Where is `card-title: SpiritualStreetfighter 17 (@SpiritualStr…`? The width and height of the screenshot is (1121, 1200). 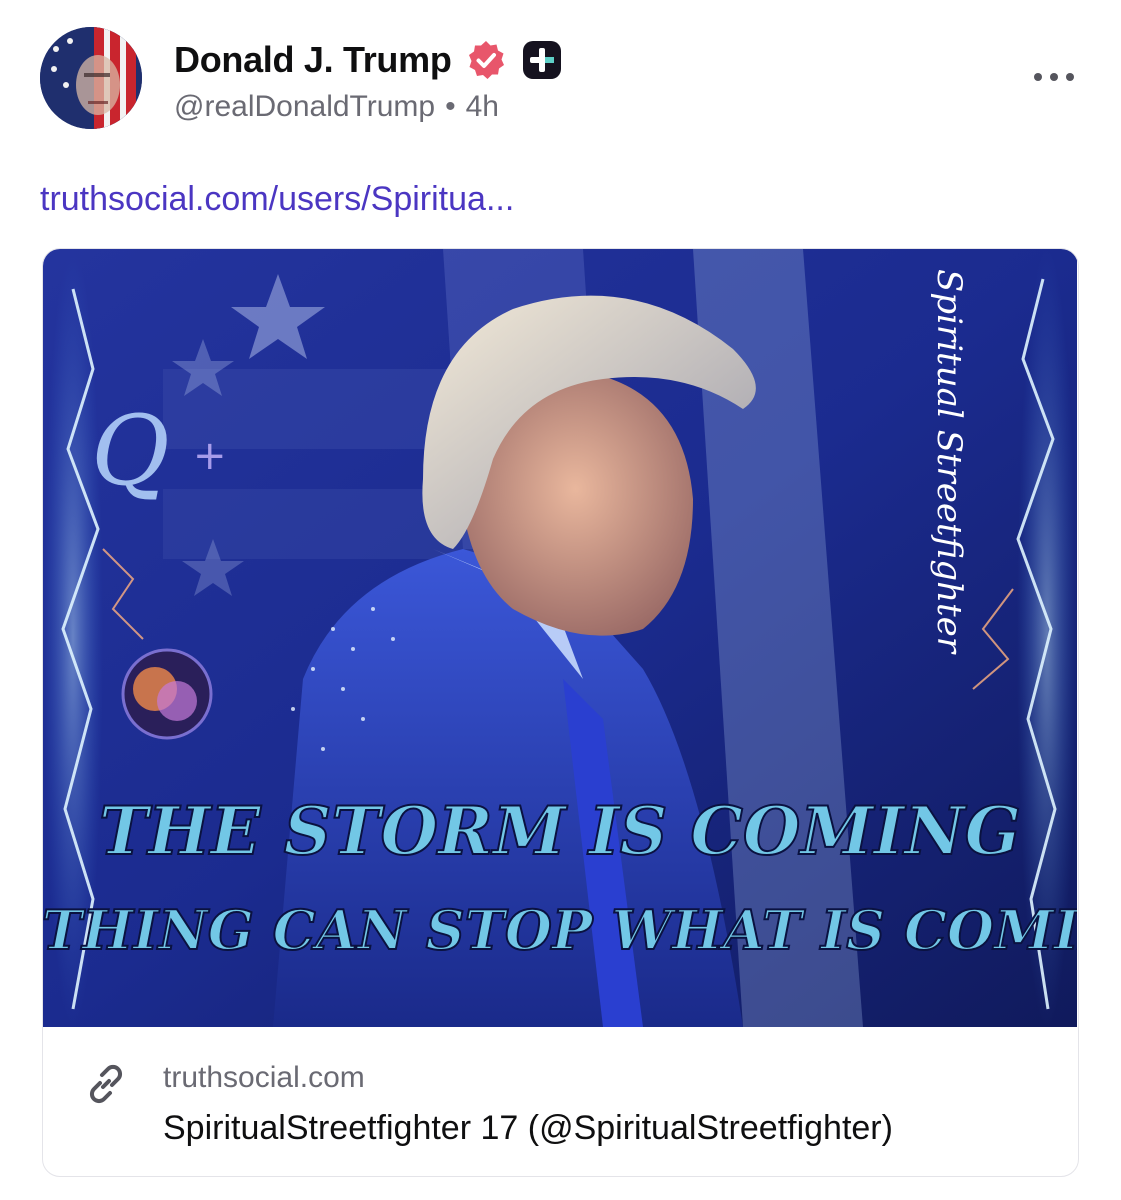 card-title: SpiritualStreetfighter 17 (@SpiritualStr… is located at coordinates (528, 1128).